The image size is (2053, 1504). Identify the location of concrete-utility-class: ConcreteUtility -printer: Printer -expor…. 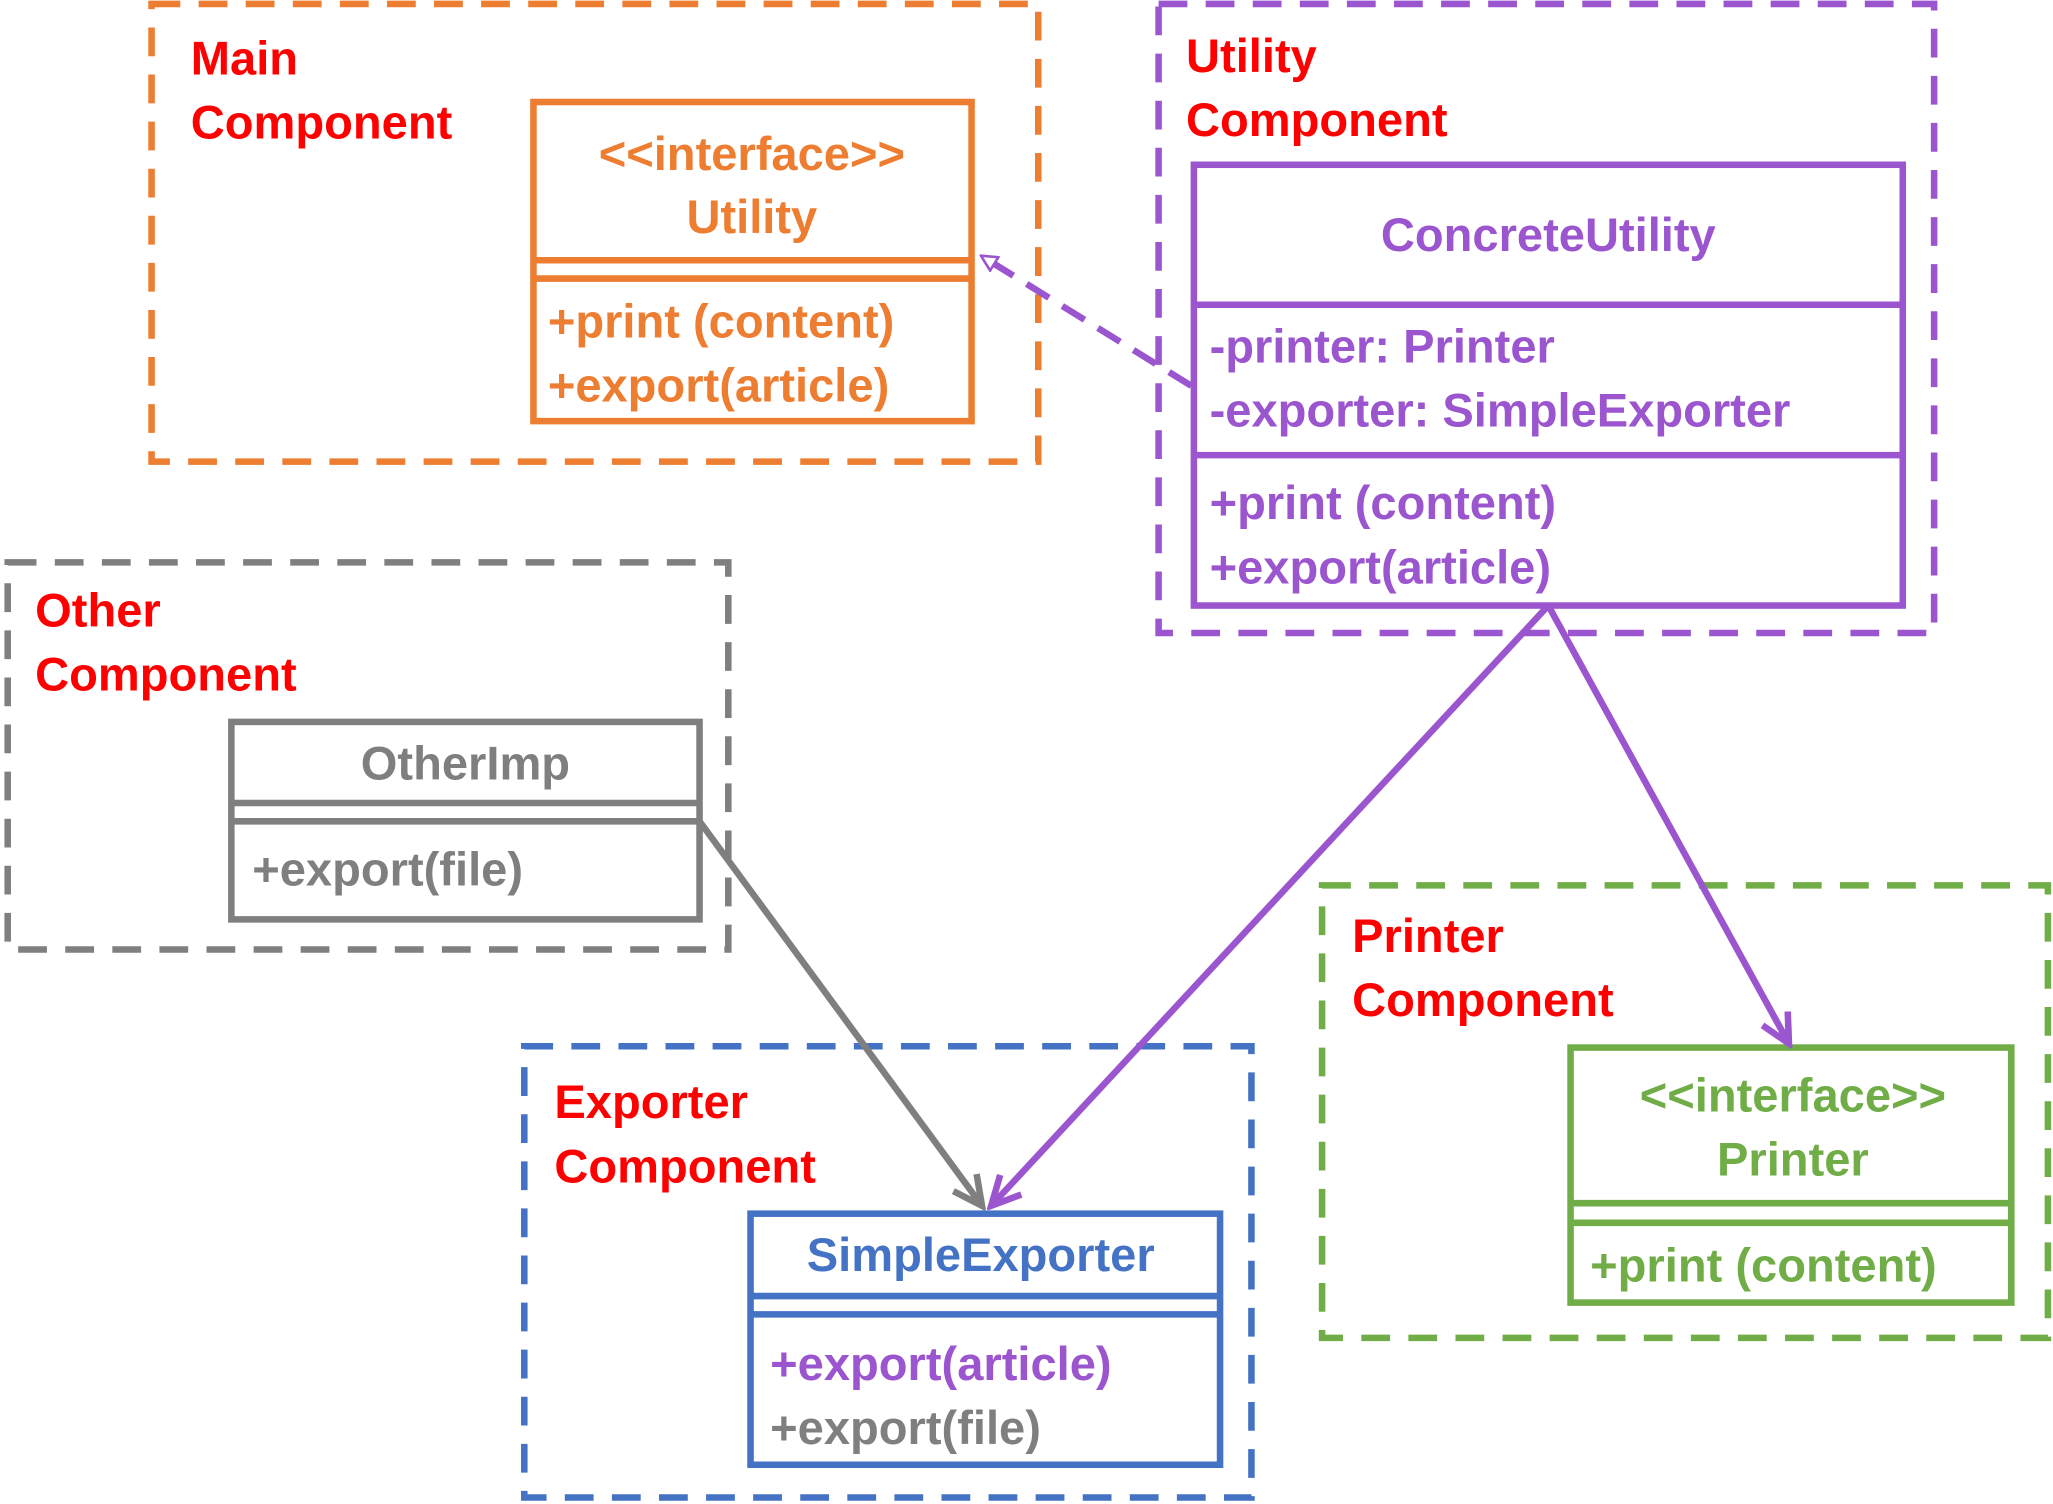
(1548, 385).